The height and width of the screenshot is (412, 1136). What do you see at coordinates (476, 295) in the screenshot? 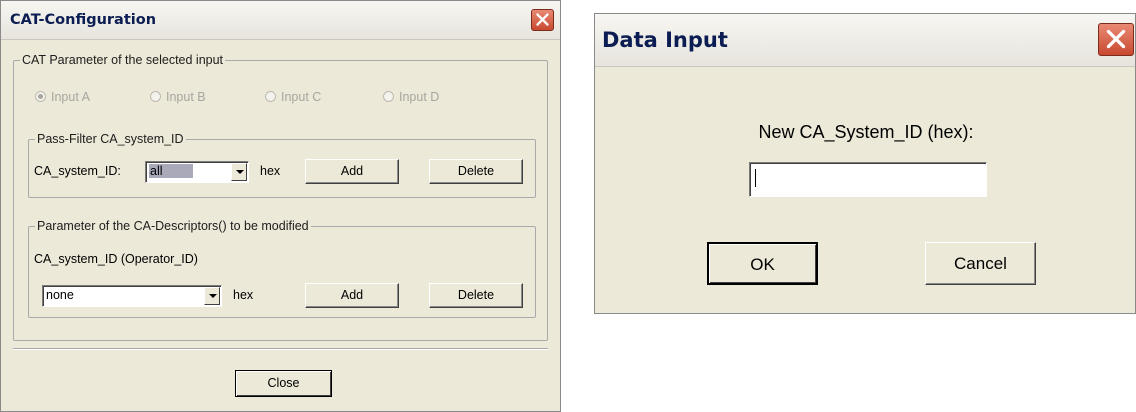
I see `descriptors-delete-button: Delete` at bounding box center [476, 295].